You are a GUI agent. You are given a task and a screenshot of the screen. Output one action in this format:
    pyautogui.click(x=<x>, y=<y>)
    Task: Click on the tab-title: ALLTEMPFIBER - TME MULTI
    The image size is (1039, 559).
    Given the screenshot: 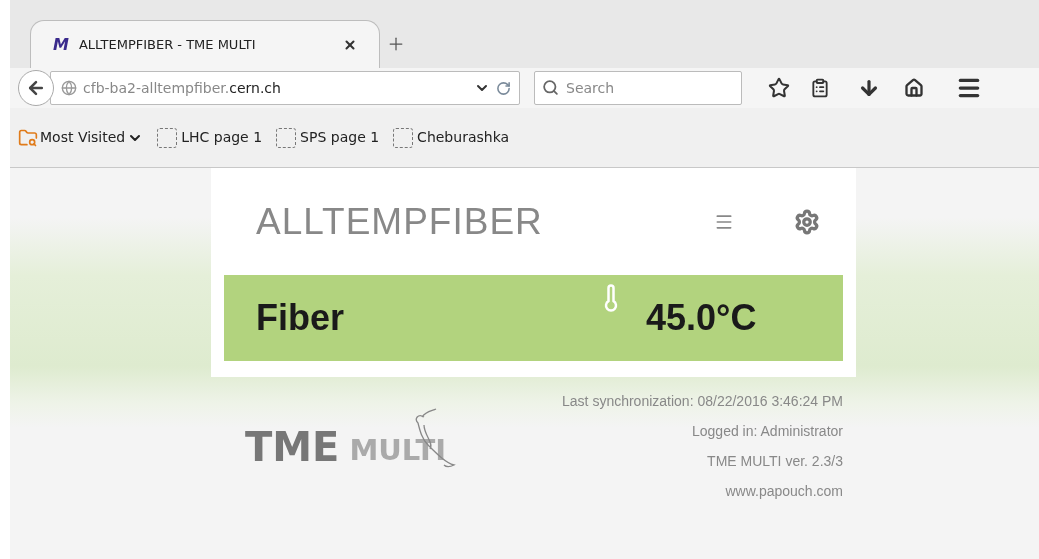 What is the action you would take?
    pyautogui.click(x=167, y=44)
    